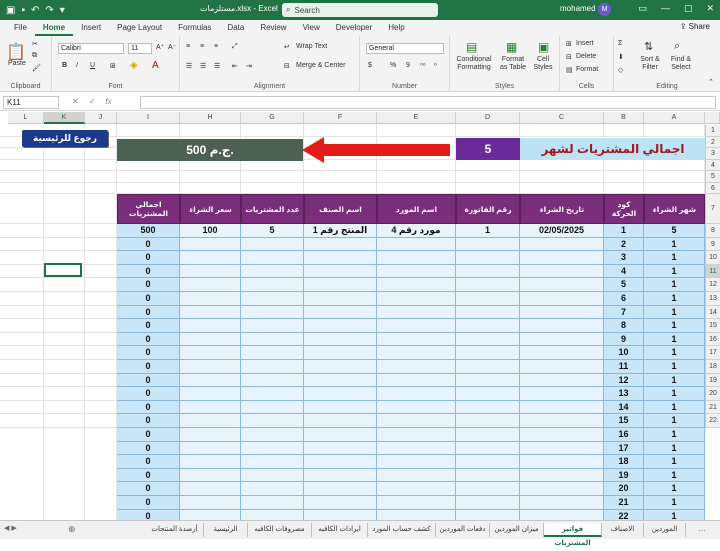  Describe the element at coordinates (340, 299) in the screenshot. I see `table-cell-F13` at that location.